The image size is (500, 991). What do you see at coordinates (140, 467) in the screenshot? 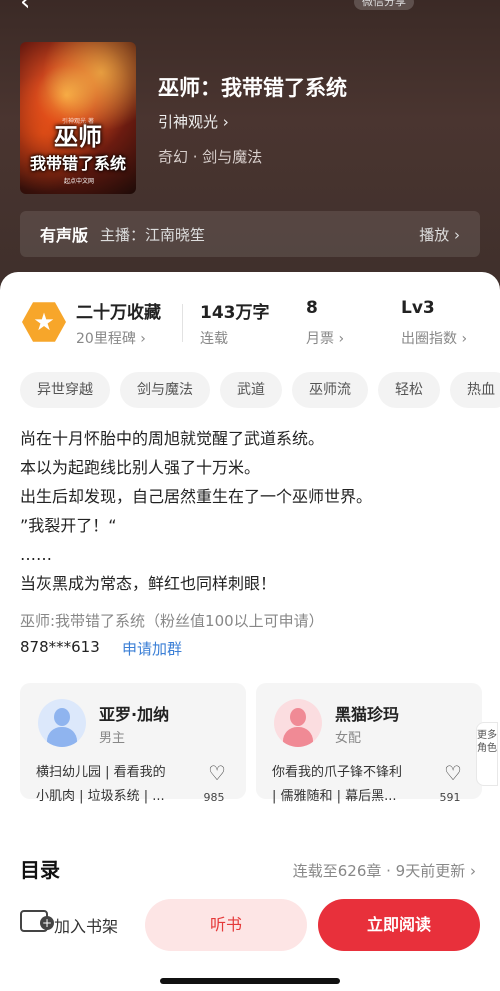
I see `synopsis-line: 本以为起跑线比别人强了十万米。` at bounding box center [140, 467].